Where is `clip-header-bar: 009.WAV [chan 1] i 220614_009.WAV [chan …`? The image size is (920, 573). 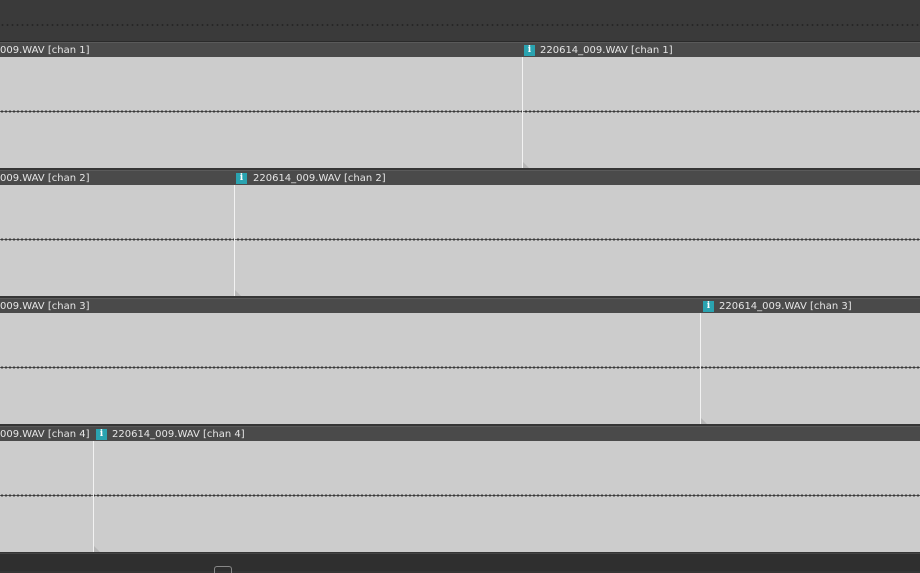
clip-header-bar: 009.WAV [chan 1] i 220614_009.WAV [chan … is located at coordinates (460, 49).